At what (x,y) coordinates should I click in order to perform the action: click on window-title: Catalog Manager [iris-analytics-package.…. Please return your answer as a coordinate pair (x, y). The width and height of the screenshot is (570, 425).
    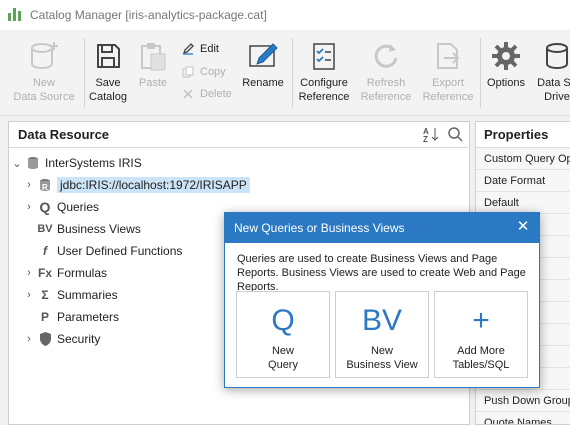
    Looking at the image, I should click on (148, 15).